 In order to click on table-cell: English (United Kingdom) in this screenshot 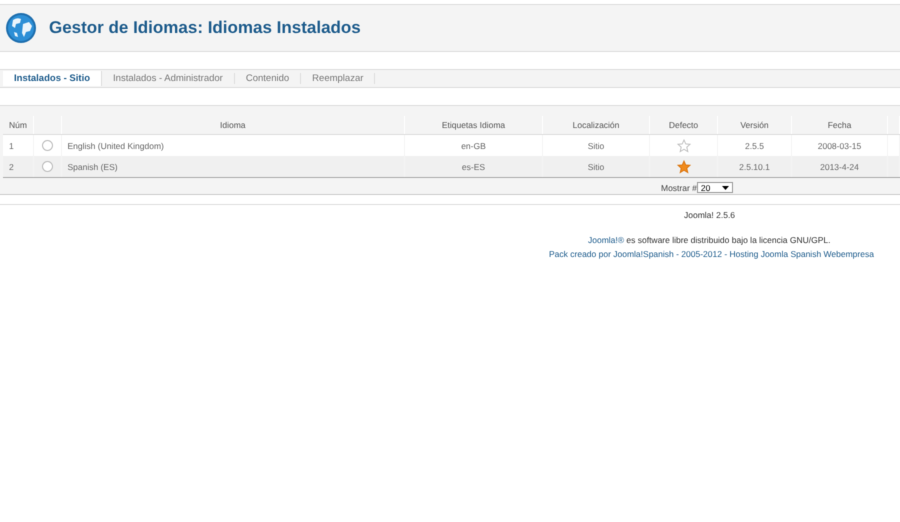, I will do `click(232, 145)`.